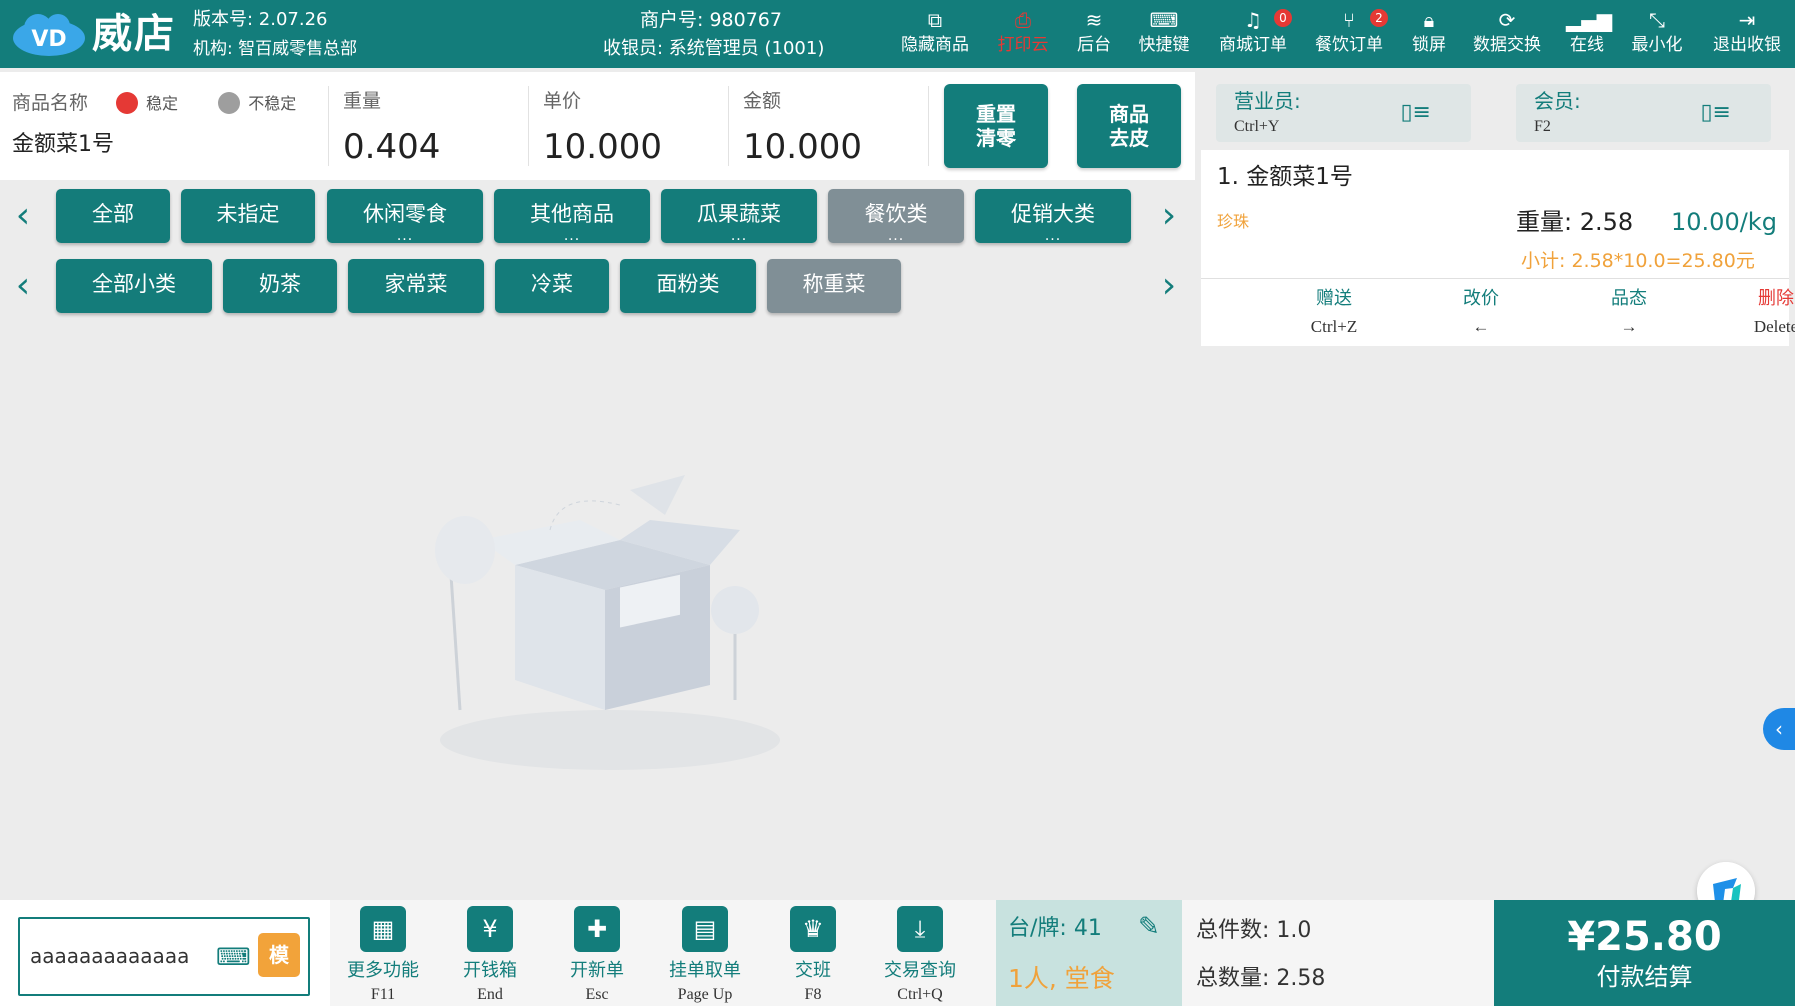  What do you see at coordinates (705, 929) in the screenshot?
I see `clipboard-icon: ▤` at bounding box center [705, 929].